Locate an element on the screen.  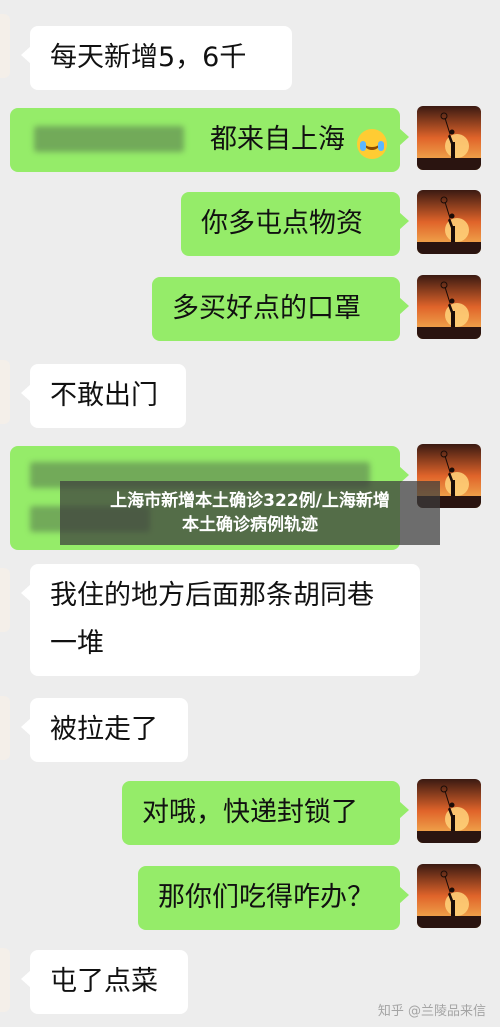
message-text: 不敢出门 is located at coordinates (104, 395).